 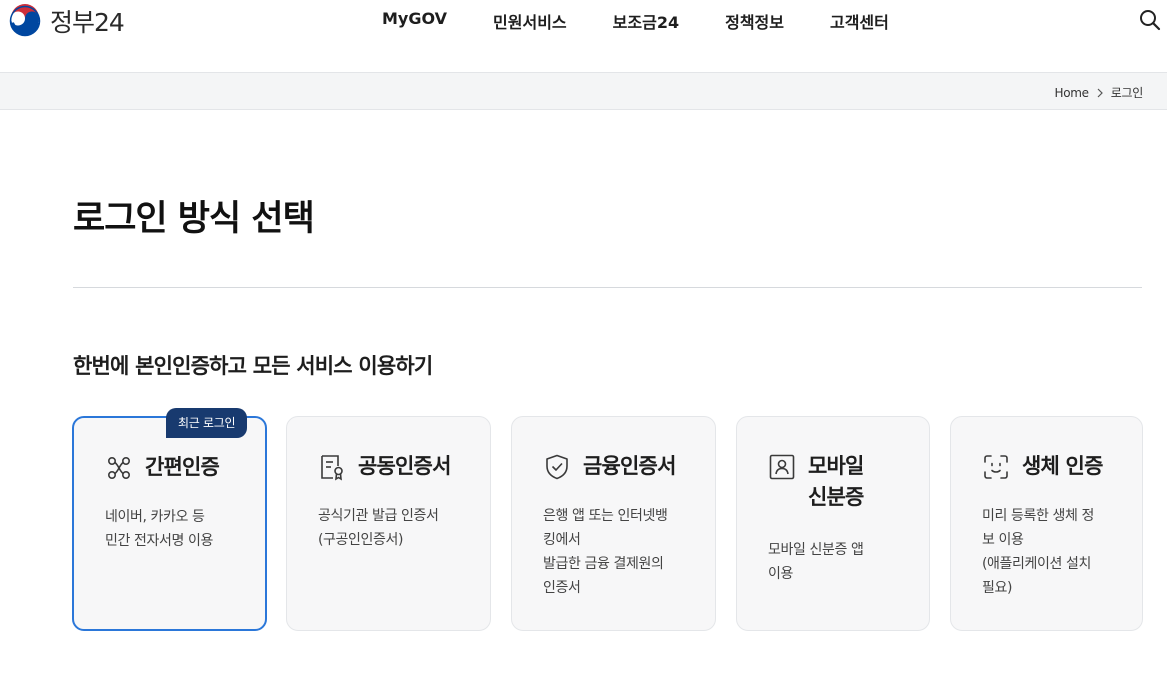 What do you see at coordinates (182, 467) in the screenshot?
I see `card-title: 간편인증` at bounding box center [182, 467].